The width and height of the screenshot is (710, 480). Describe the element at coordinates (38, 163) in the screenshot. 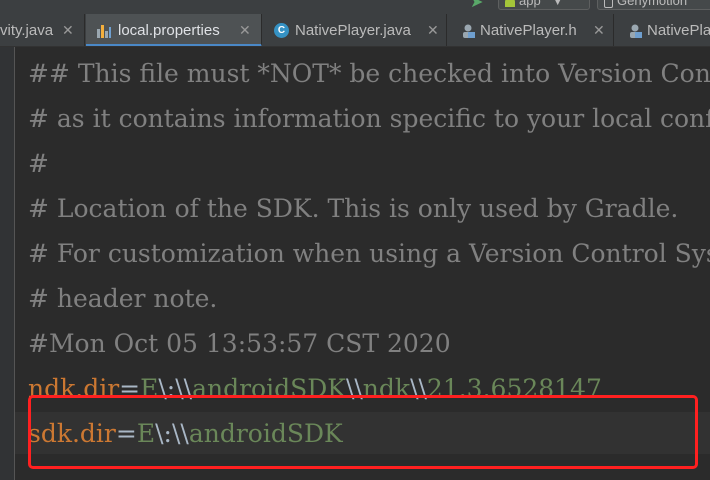

I see `code-line-3: #` at that location.